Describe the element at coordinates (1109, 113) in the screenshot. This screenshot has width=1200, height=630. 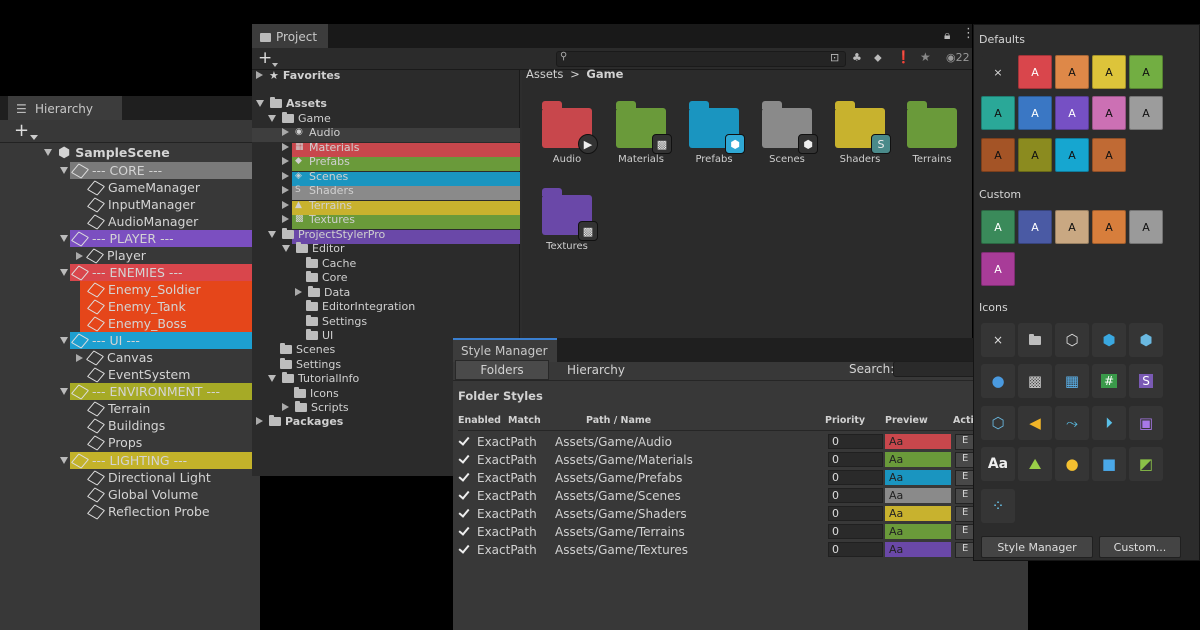
I see `swatch-pink: A` at that location.